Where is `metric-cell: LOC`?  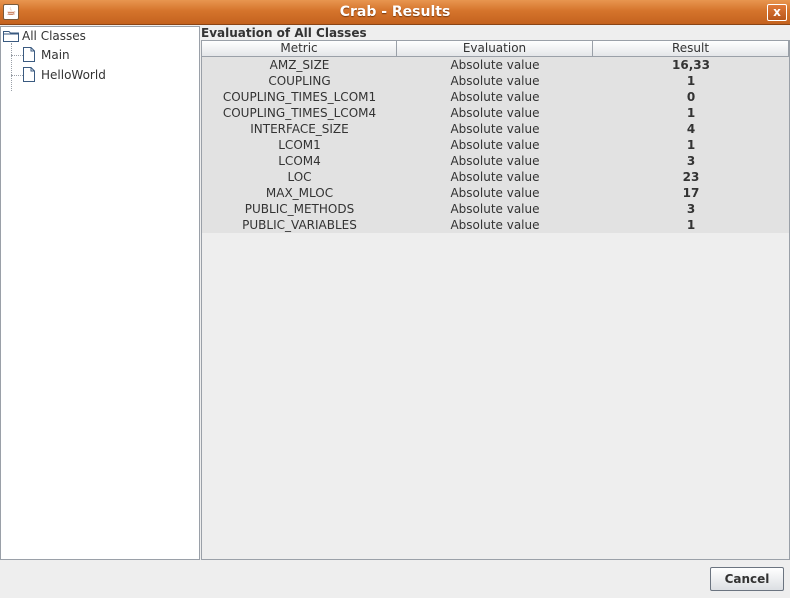 metric-cell: LOC is located at coordinates (299, 177).